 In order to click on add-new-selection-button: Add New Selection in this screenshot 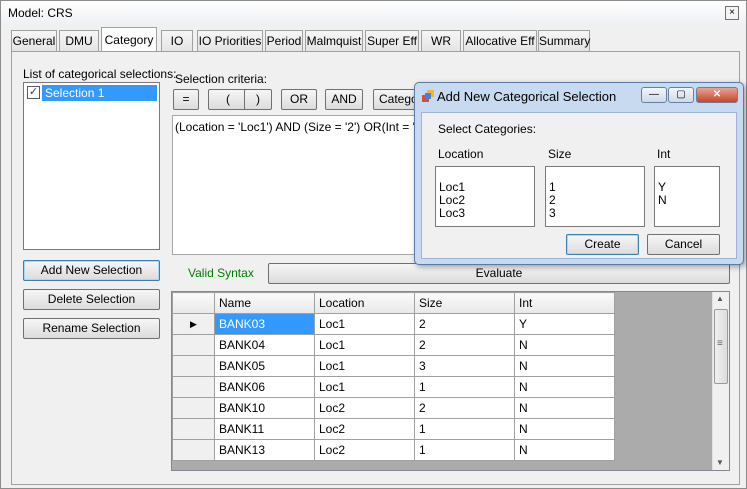, I will do `click(91, 270)`.